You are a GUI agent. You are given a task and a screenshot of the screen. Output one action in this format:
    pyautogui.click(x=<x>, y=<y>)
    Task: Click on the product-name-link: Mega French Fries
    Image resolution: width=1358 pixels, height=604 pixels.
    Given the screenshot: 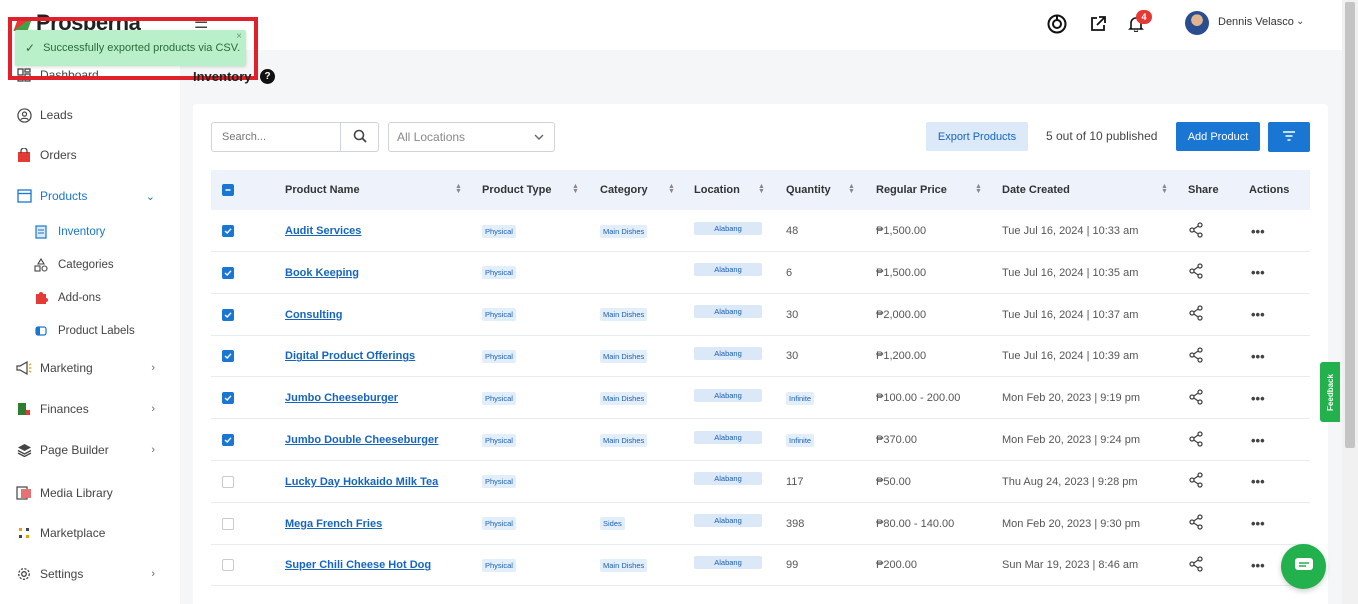 What is the action you would take?
    pyautogui.click(x=333, y=524)
    